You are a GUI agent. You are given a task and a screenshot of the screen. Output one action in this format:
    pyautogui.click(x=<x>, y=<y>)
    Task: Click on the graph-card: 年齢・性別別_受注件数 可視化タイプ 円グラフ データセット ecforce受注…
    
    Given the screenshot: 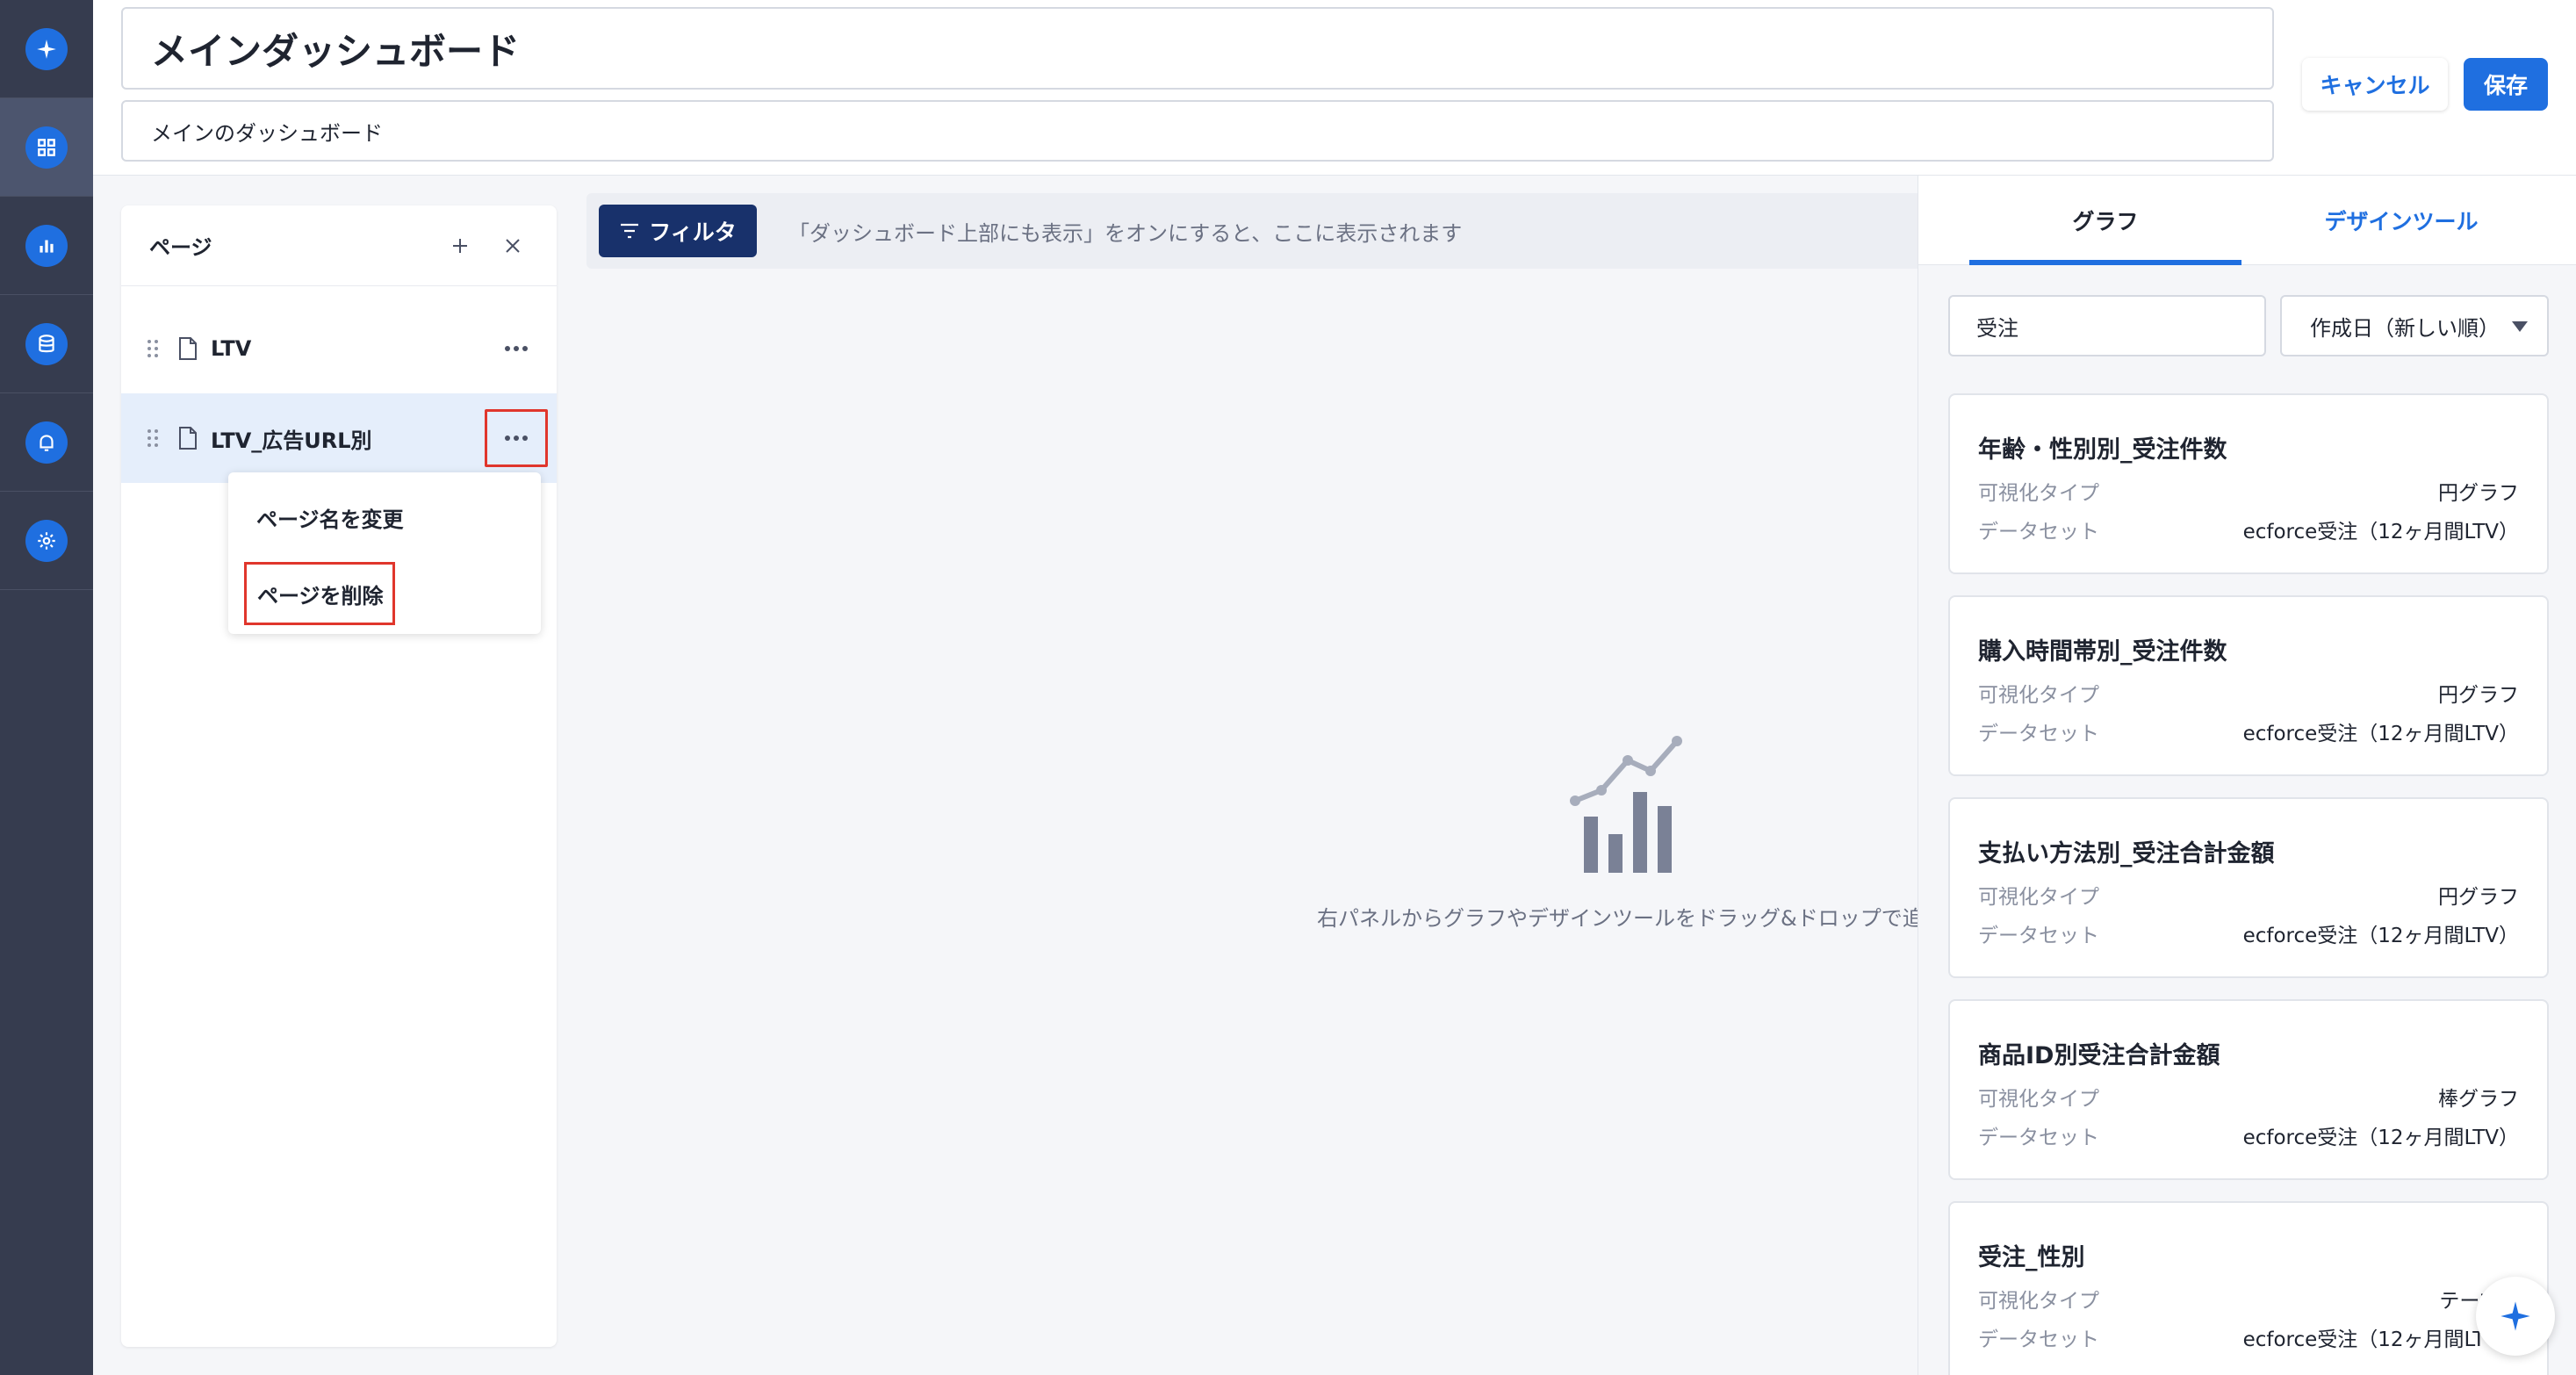 What is the action you would take?
    pyautogui.click(x=2248, y=484)
    